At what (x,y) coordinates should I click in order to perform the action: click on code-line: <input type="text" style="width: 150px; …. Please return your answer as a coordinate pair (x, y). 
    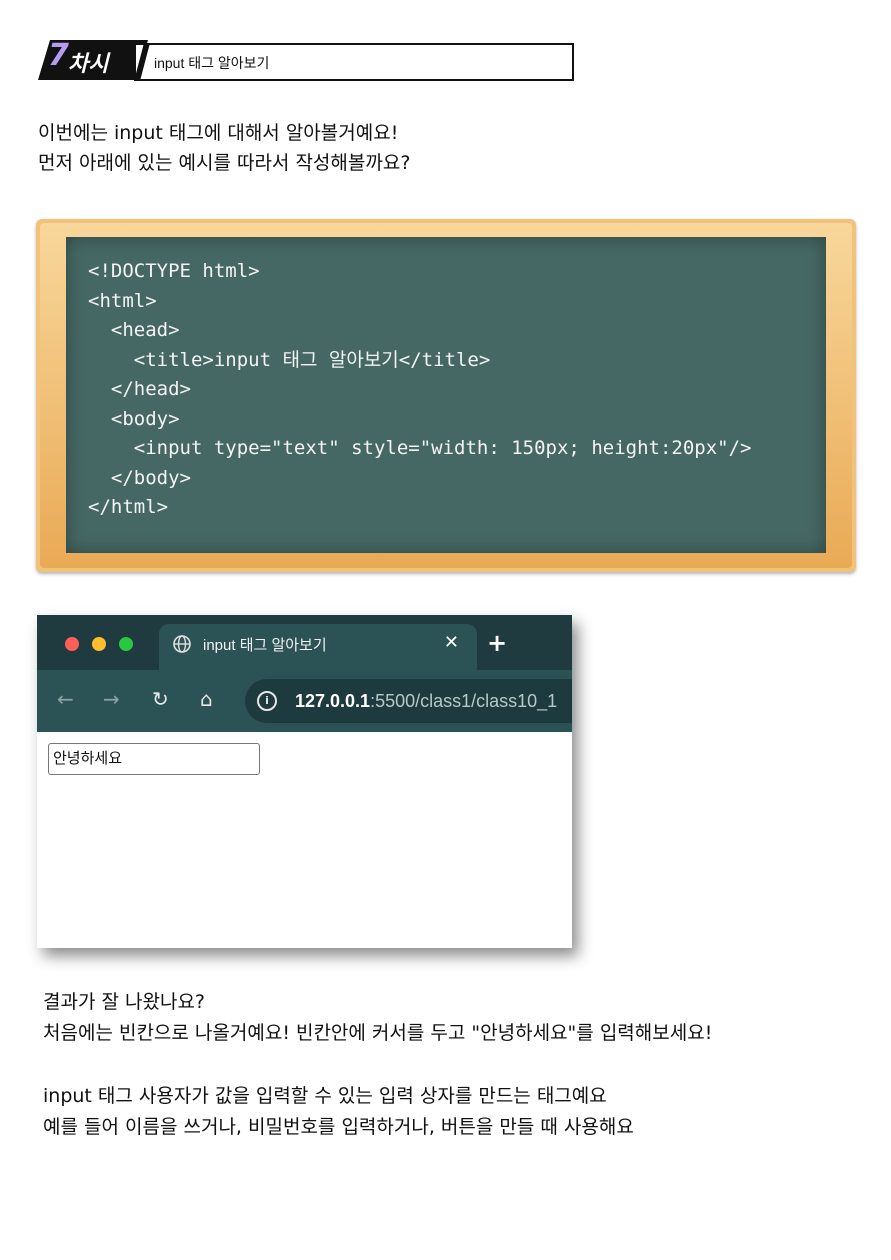
    Looking at the image, I should click on (420, 448).